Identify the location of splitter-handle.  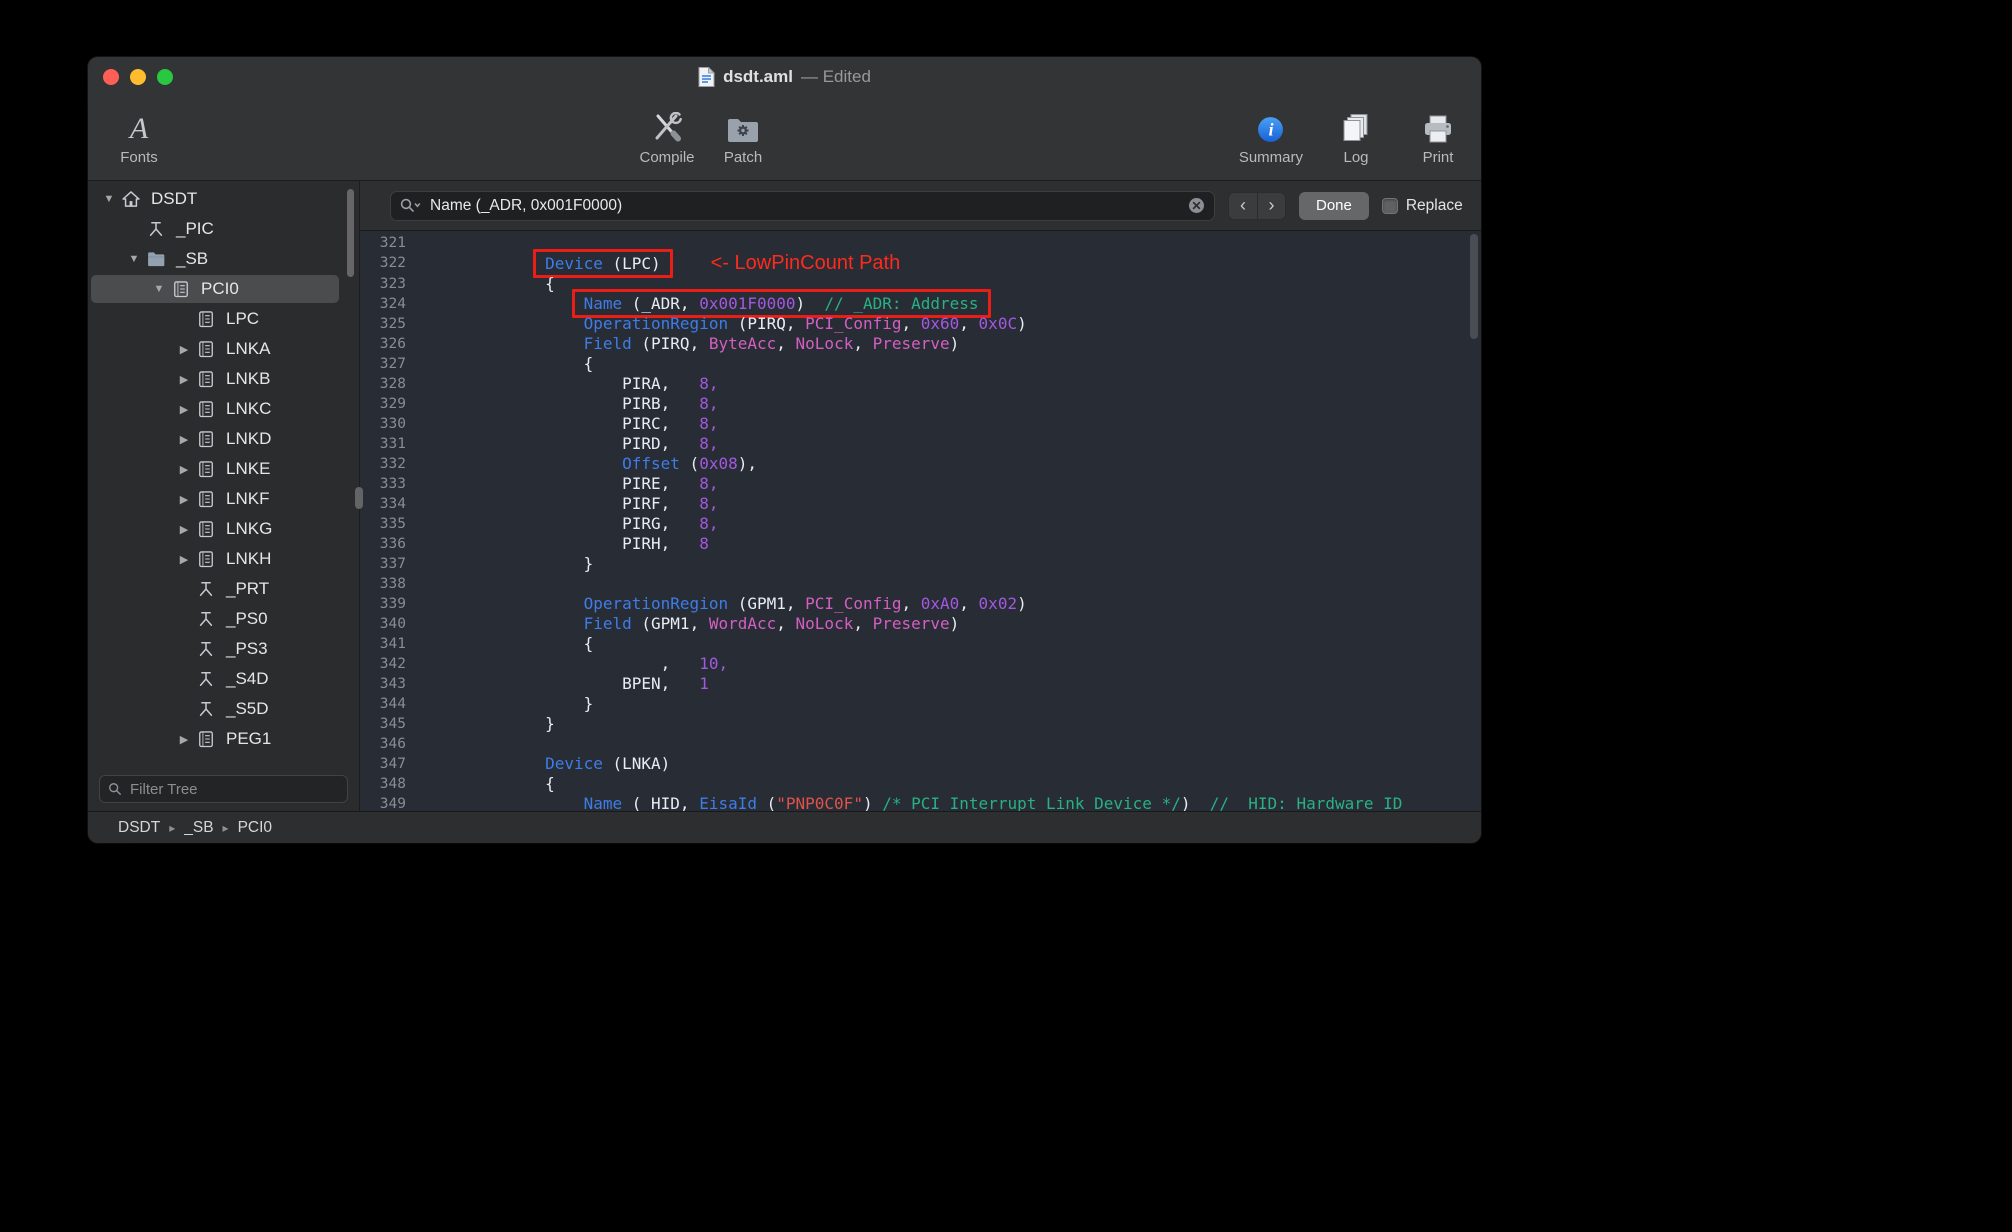
(359, 498).